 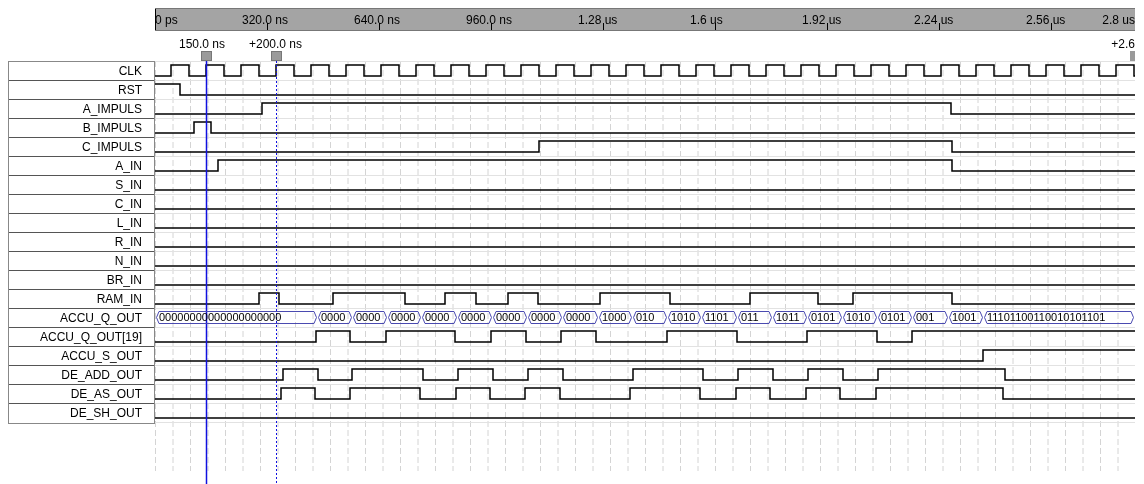 What do you see at coordinates (81, 109) in the screenshot?
I see `signal-name: A_IMPULS` at bounding box center [81, 109].